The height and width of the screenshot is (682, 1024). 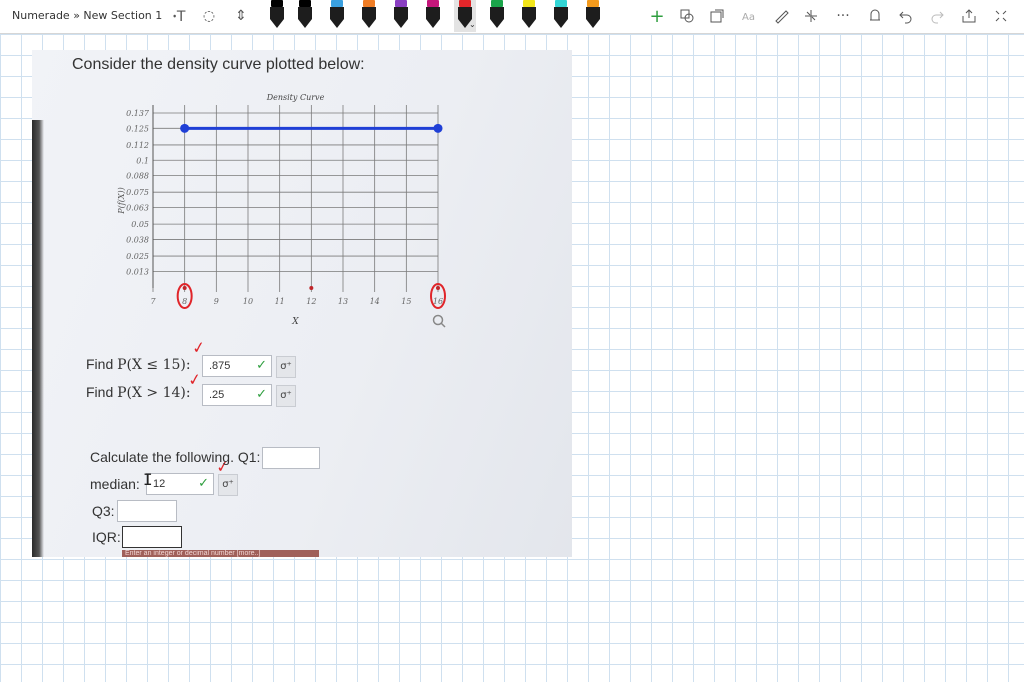 What do you see at coordinates (137, 145) in the screenshot?
I see `y-tick-label: 0.112` at bounding box center [137, 145].